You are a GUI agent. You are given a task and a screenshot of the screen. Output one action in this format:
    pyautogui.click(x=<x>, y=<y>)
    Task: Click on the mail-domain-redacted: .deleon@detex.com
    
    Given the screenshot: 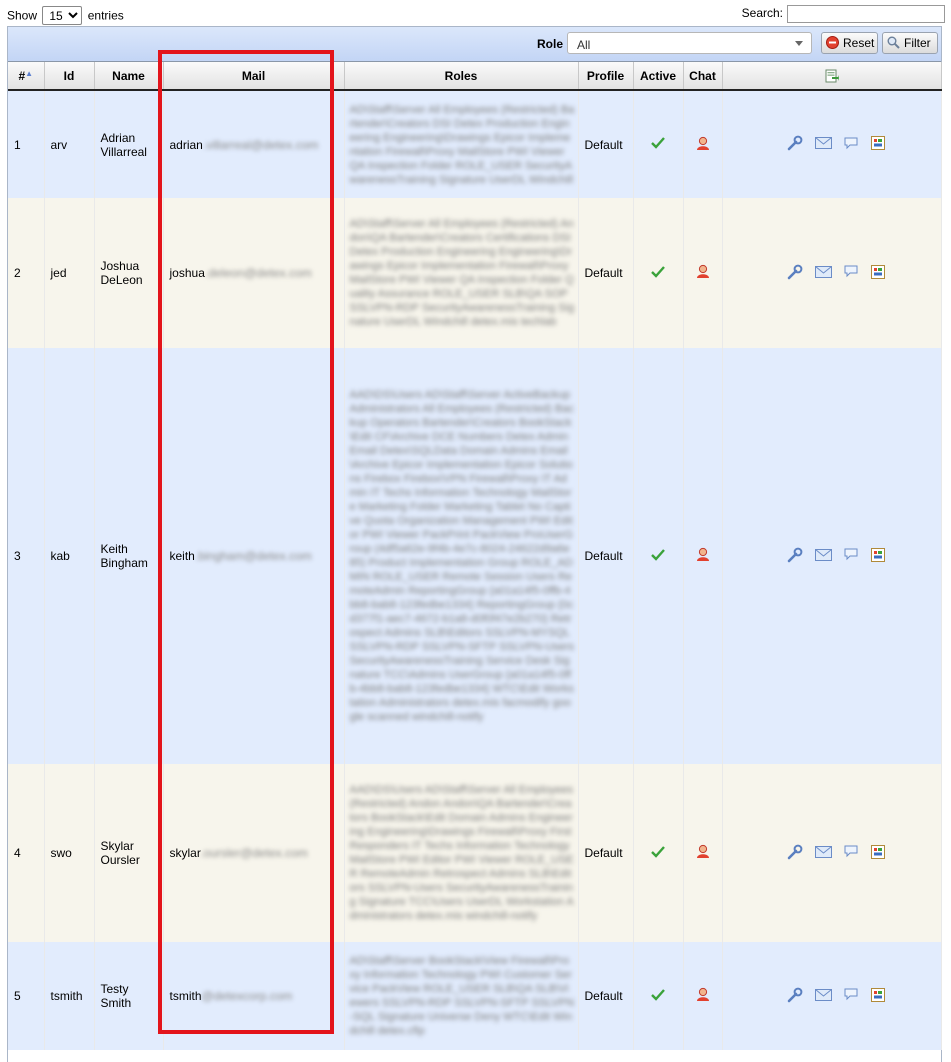 What is the action you would take?
    pyautogui.click(x=258, y=273)
    